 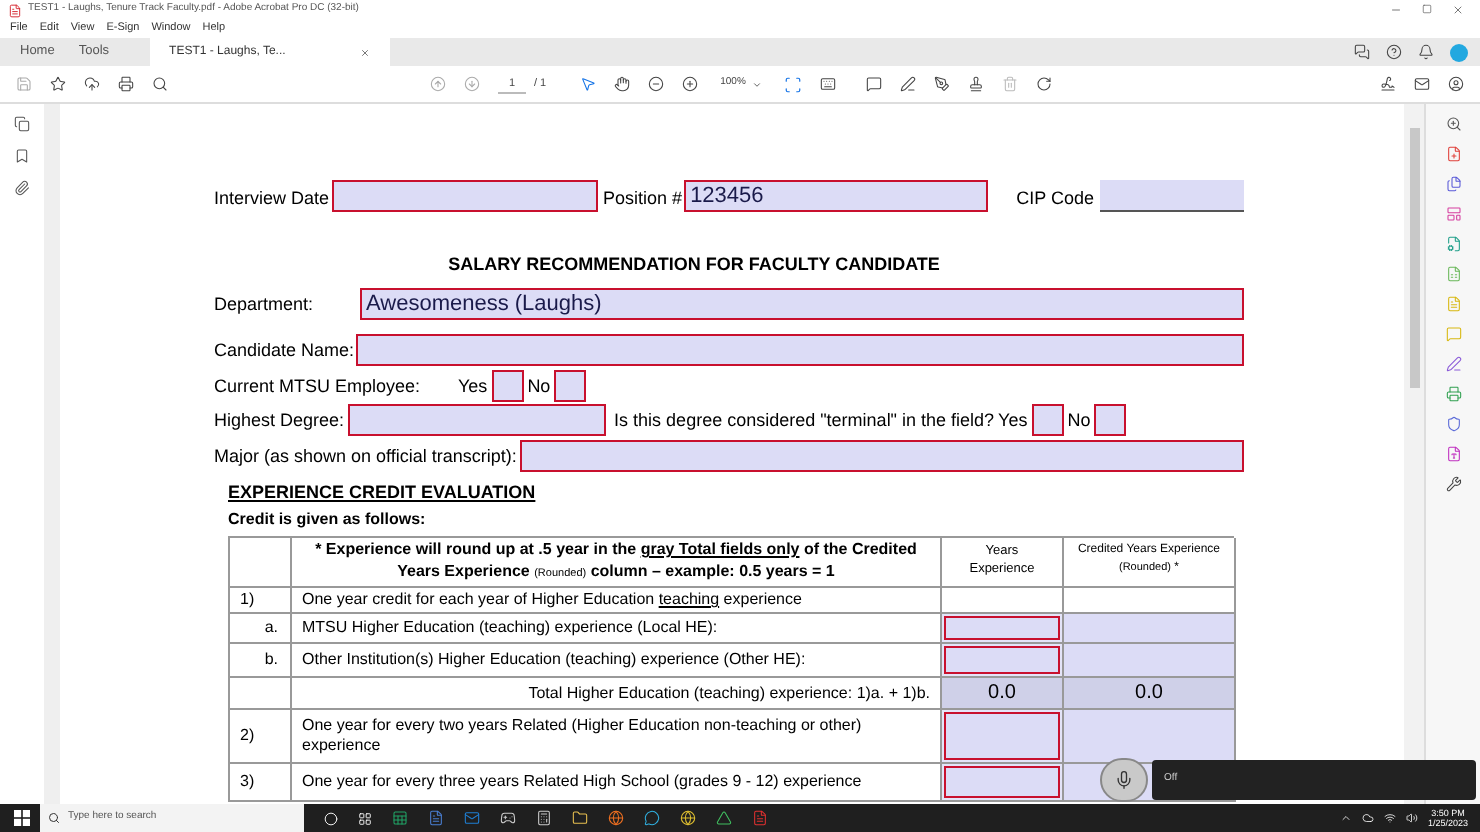 What do you see at coordinates (582, 782) in the screenshot?
I see `row-text: One year for every three years Related High School (grades 9 - 12) experience` at bounding box center [582, 782].